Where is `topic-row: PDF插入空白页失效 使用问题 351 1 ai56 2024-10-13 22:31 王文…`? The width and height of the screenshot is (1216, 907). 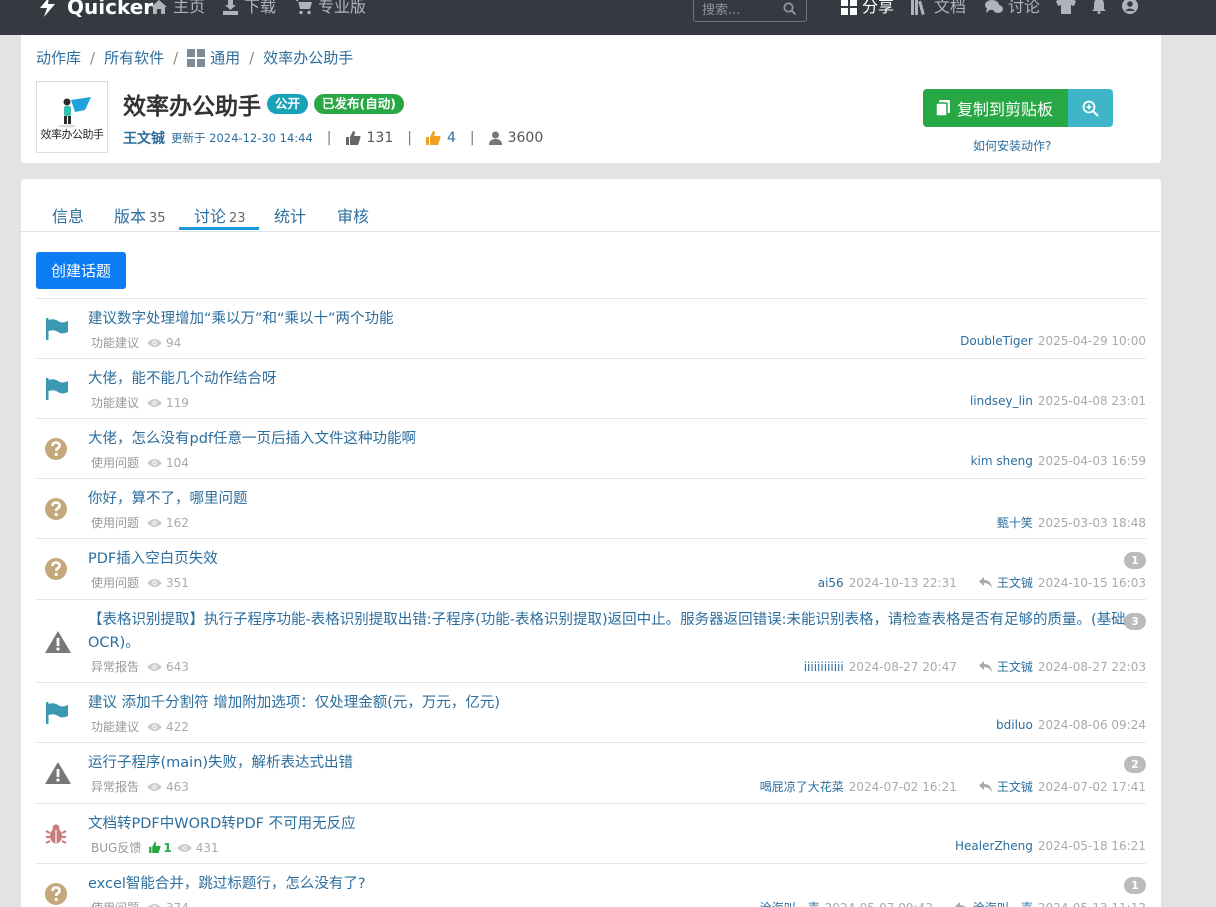
topic-row: PDF插入空白页失效 使用问题 351 1 ai56 2024-10-13 22:31 王文… is located at coordinates (591, 568).